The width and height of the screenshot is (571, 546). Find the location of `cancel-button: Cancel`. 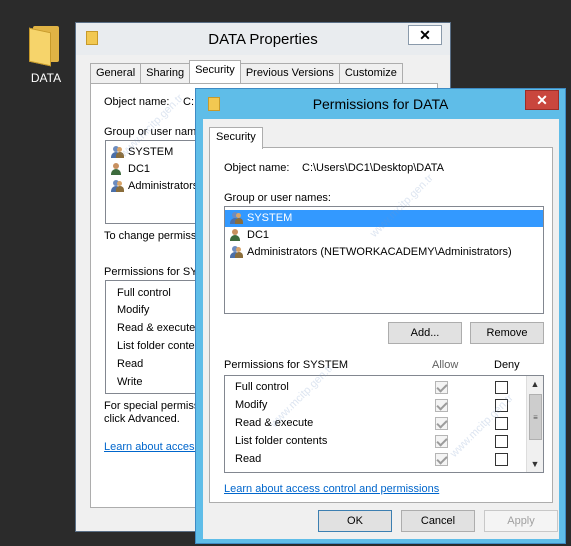

cancel-button: Cancel is located at coordinates (438, 521).